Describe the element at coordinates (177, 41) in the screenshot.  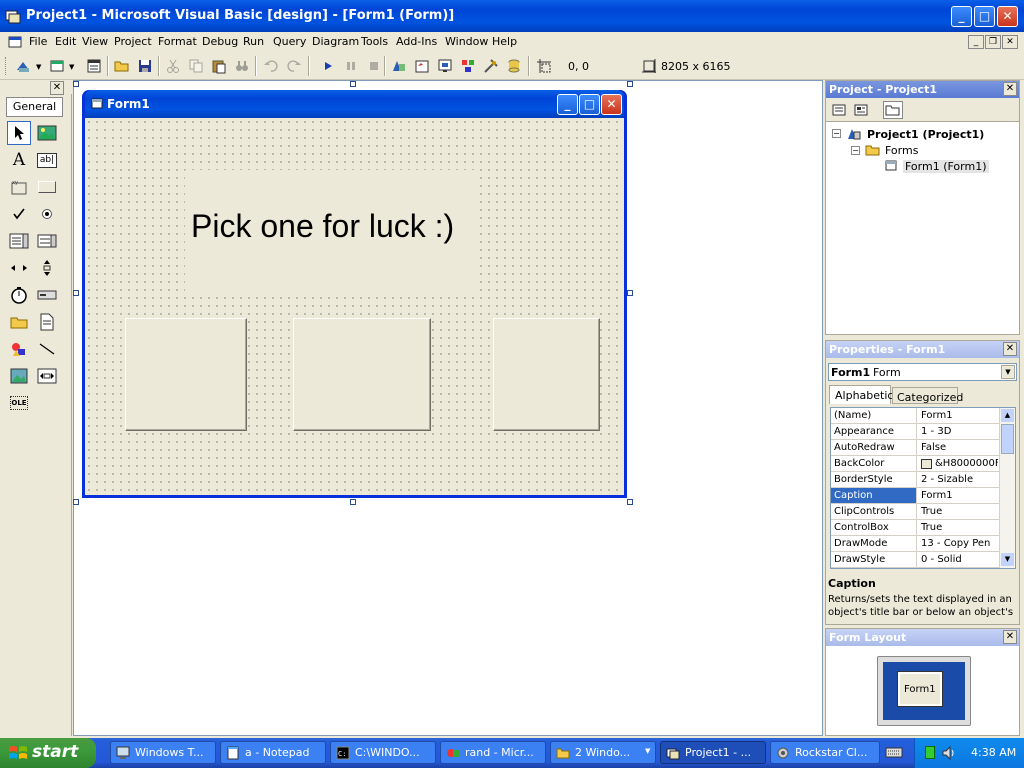
I see `menu-format: Format` at that location.